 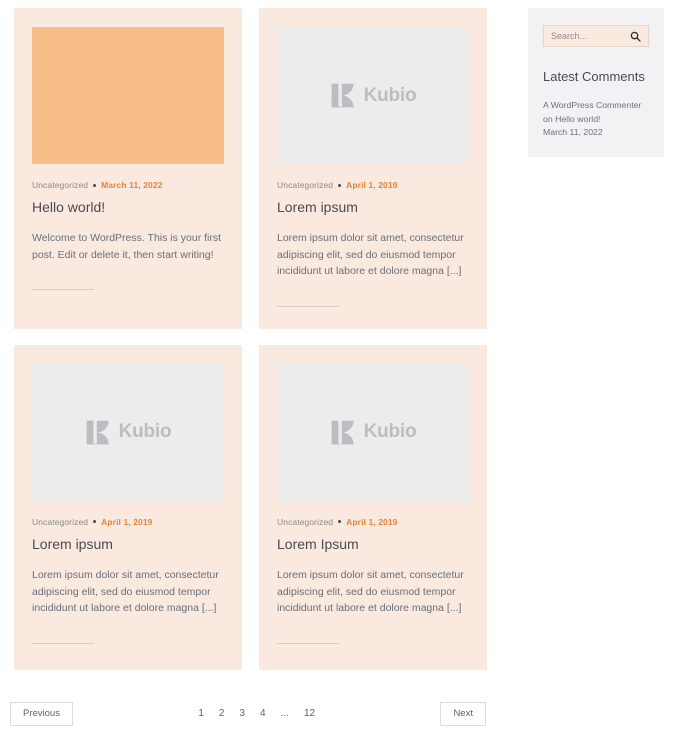 I want to click on pagination-page-last: 12, so click(x=309, y=713).